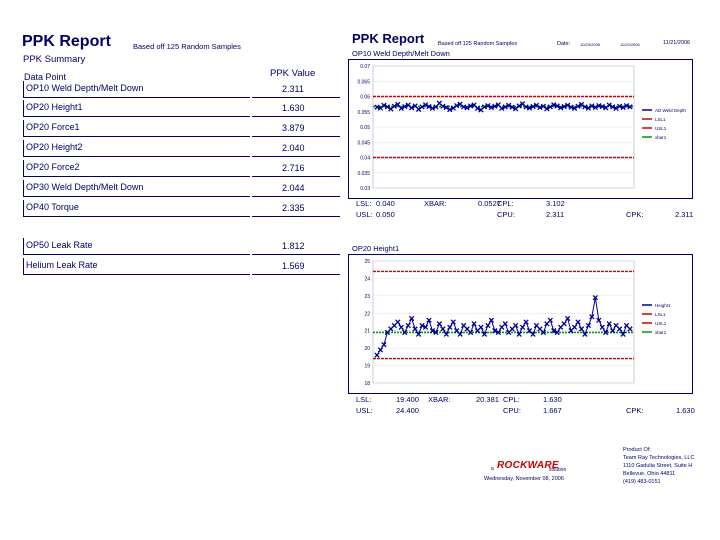 This screenshot has height=540, width=720. Describe the element at coordinates (492, 469) in the screenshot. I see `footer-company-prefix: a` at that location.